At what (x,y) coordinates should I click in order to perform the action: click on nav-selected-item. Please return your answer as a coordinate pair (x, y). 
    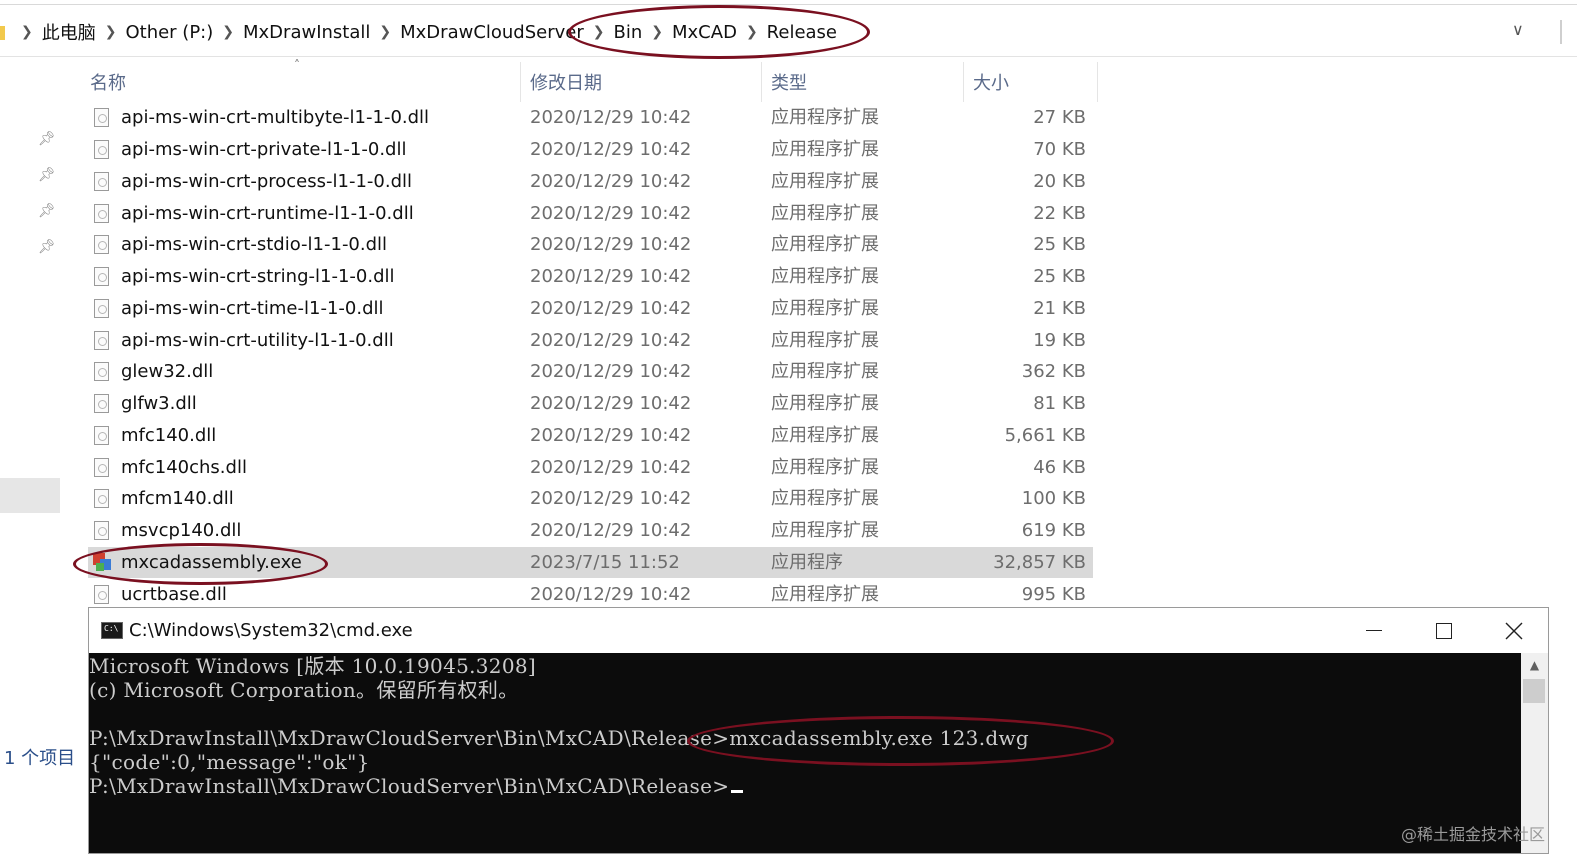
    Looking at the image, I should click on (30, 495).